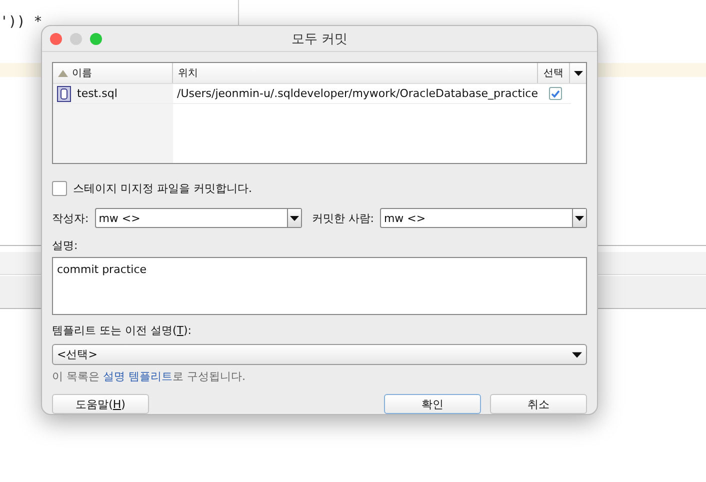  Describe the element at coordinates (484, 218) in the screenshot. I see `committer-dropdown: mw <>` at that location.